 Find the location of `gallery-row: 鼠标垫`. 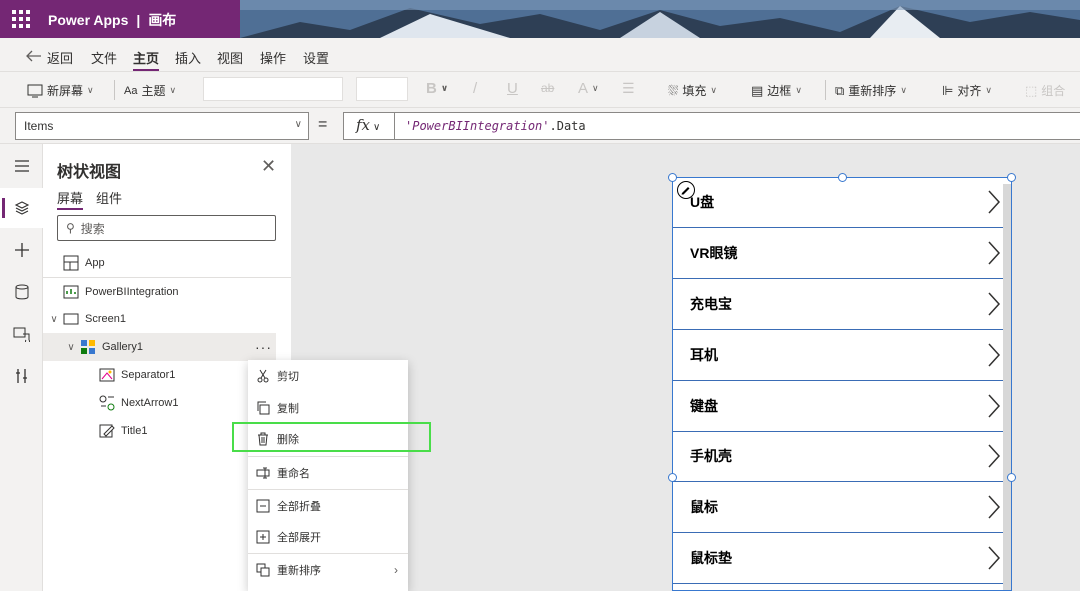

gallery-row: 鼠标垫 is located at coordinates (838, 558).